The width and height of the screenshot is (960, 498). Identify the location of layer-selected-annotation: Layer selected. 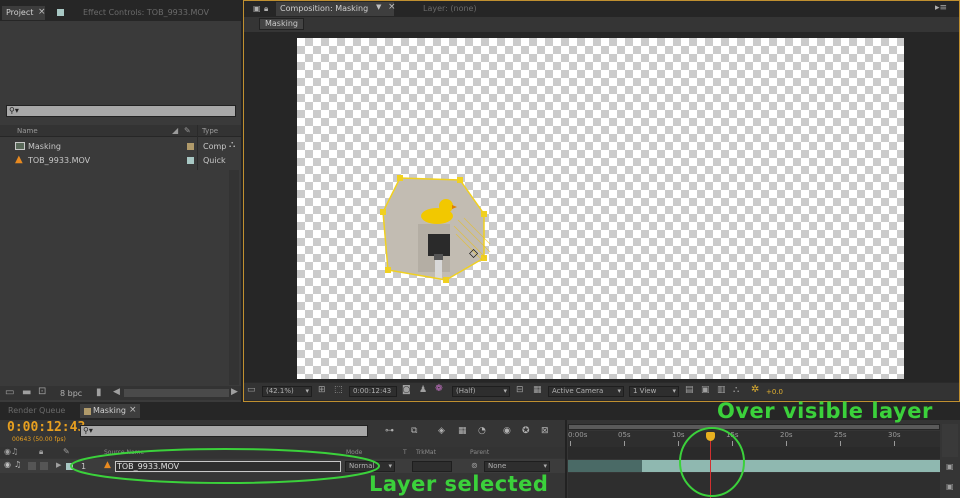
(459, 484).